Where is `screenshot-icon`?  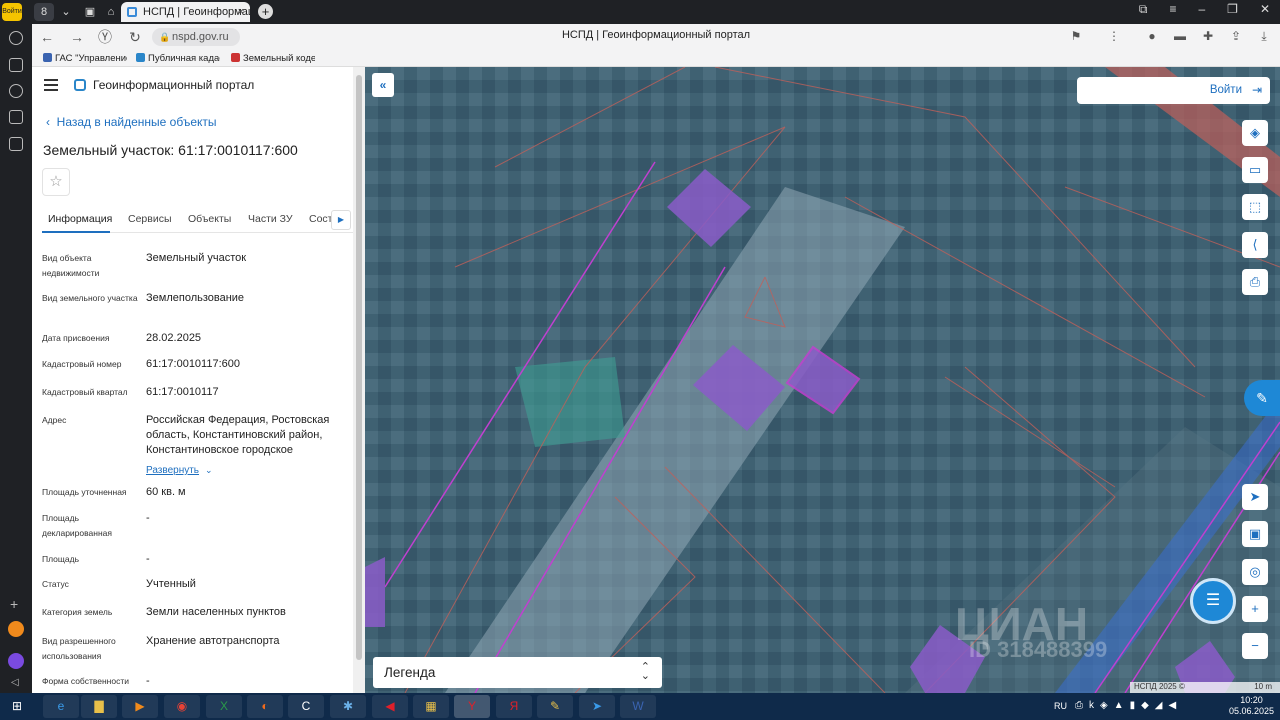 screenshot-icon is located at coordinates (16, 144).